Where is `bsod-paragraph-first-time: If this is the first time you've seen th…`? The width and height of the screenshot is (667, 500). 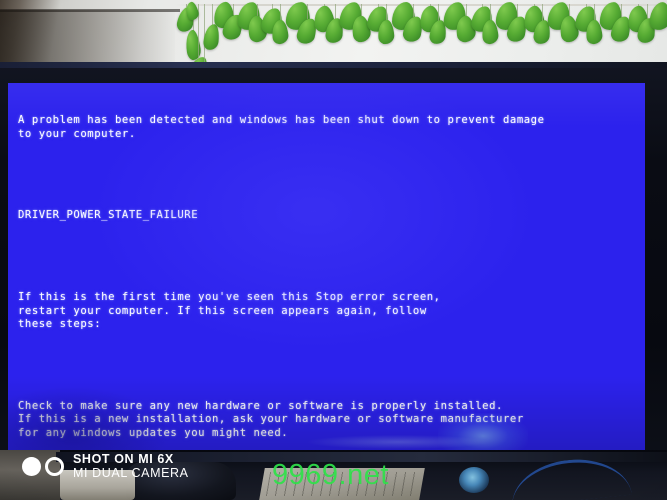 bsod-paragraph-first-time: If this is the first time you've seen th… is located at coordinates (229, 310).